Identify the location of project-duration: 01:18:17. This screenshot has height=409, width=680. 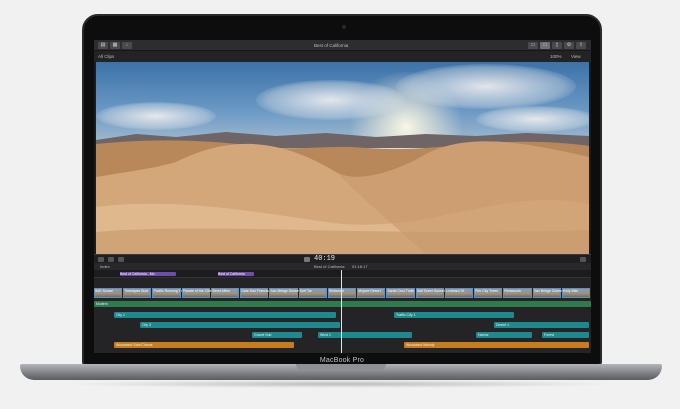
(360, 266).